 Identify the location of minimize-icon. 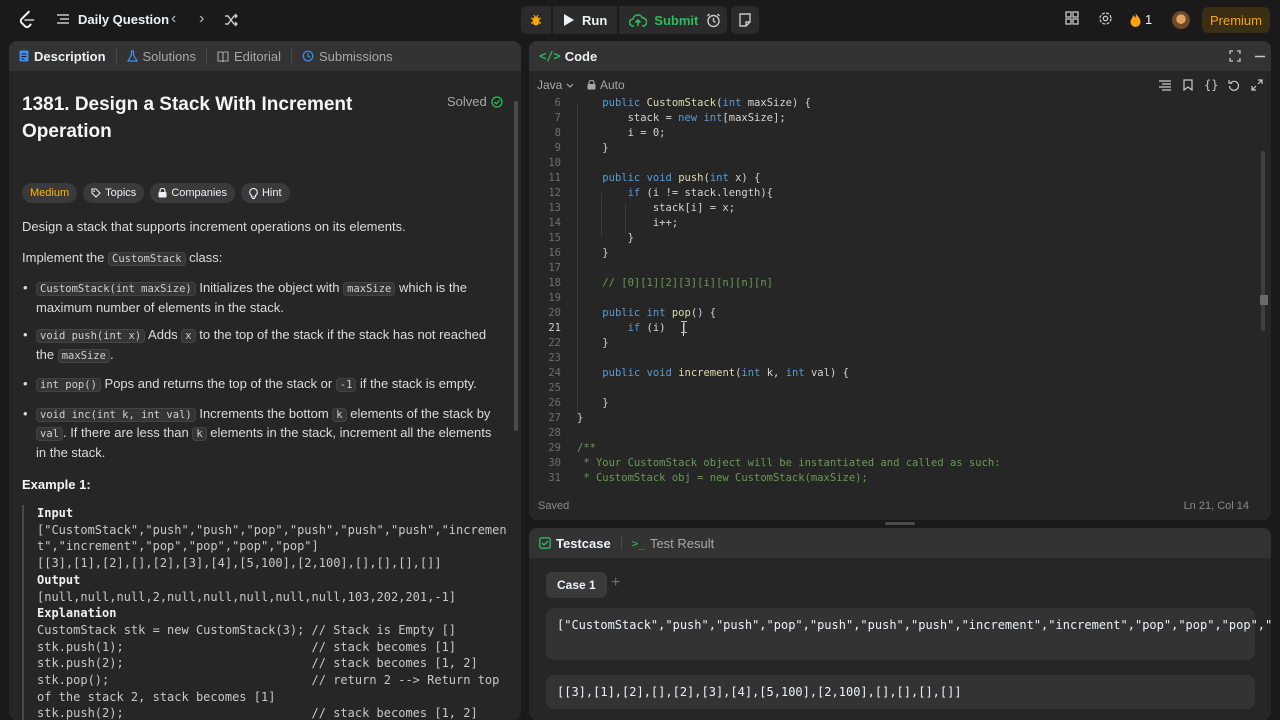
(1260, 56).